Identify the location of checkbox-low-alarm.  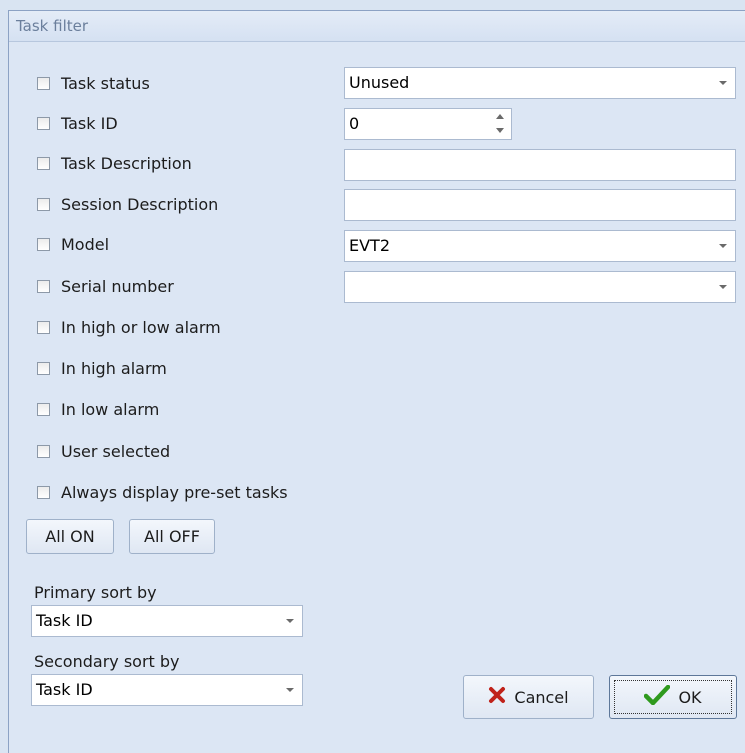
(43, 409).